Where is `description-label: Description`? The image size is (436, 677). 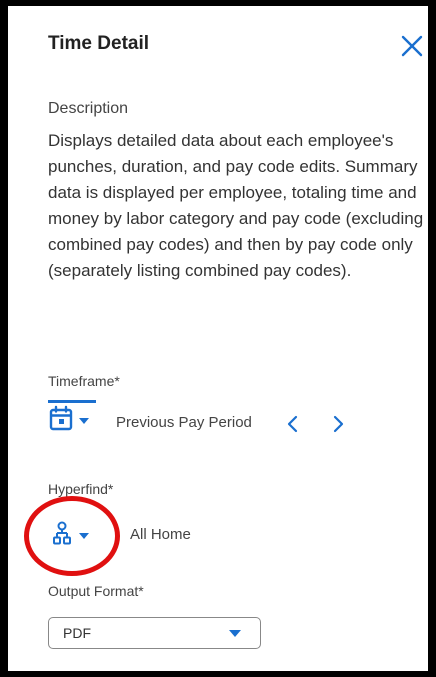 description-label: Description is located at coordinates (88, 108).